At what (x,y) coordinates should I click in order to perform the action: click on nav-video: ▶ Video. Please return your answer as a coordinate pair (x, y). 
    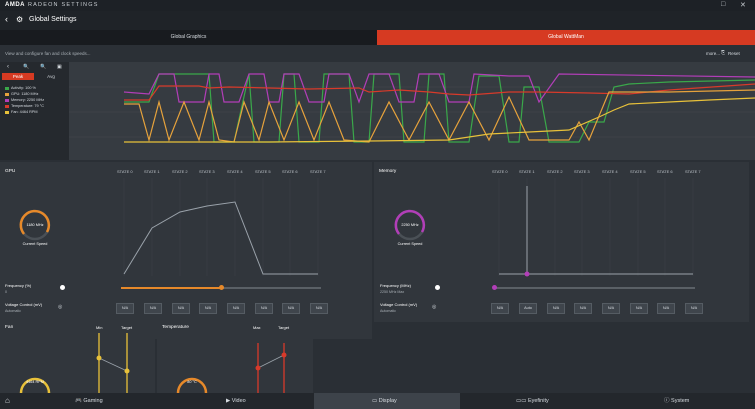
    Looking at the image, I should click on (240, 401).